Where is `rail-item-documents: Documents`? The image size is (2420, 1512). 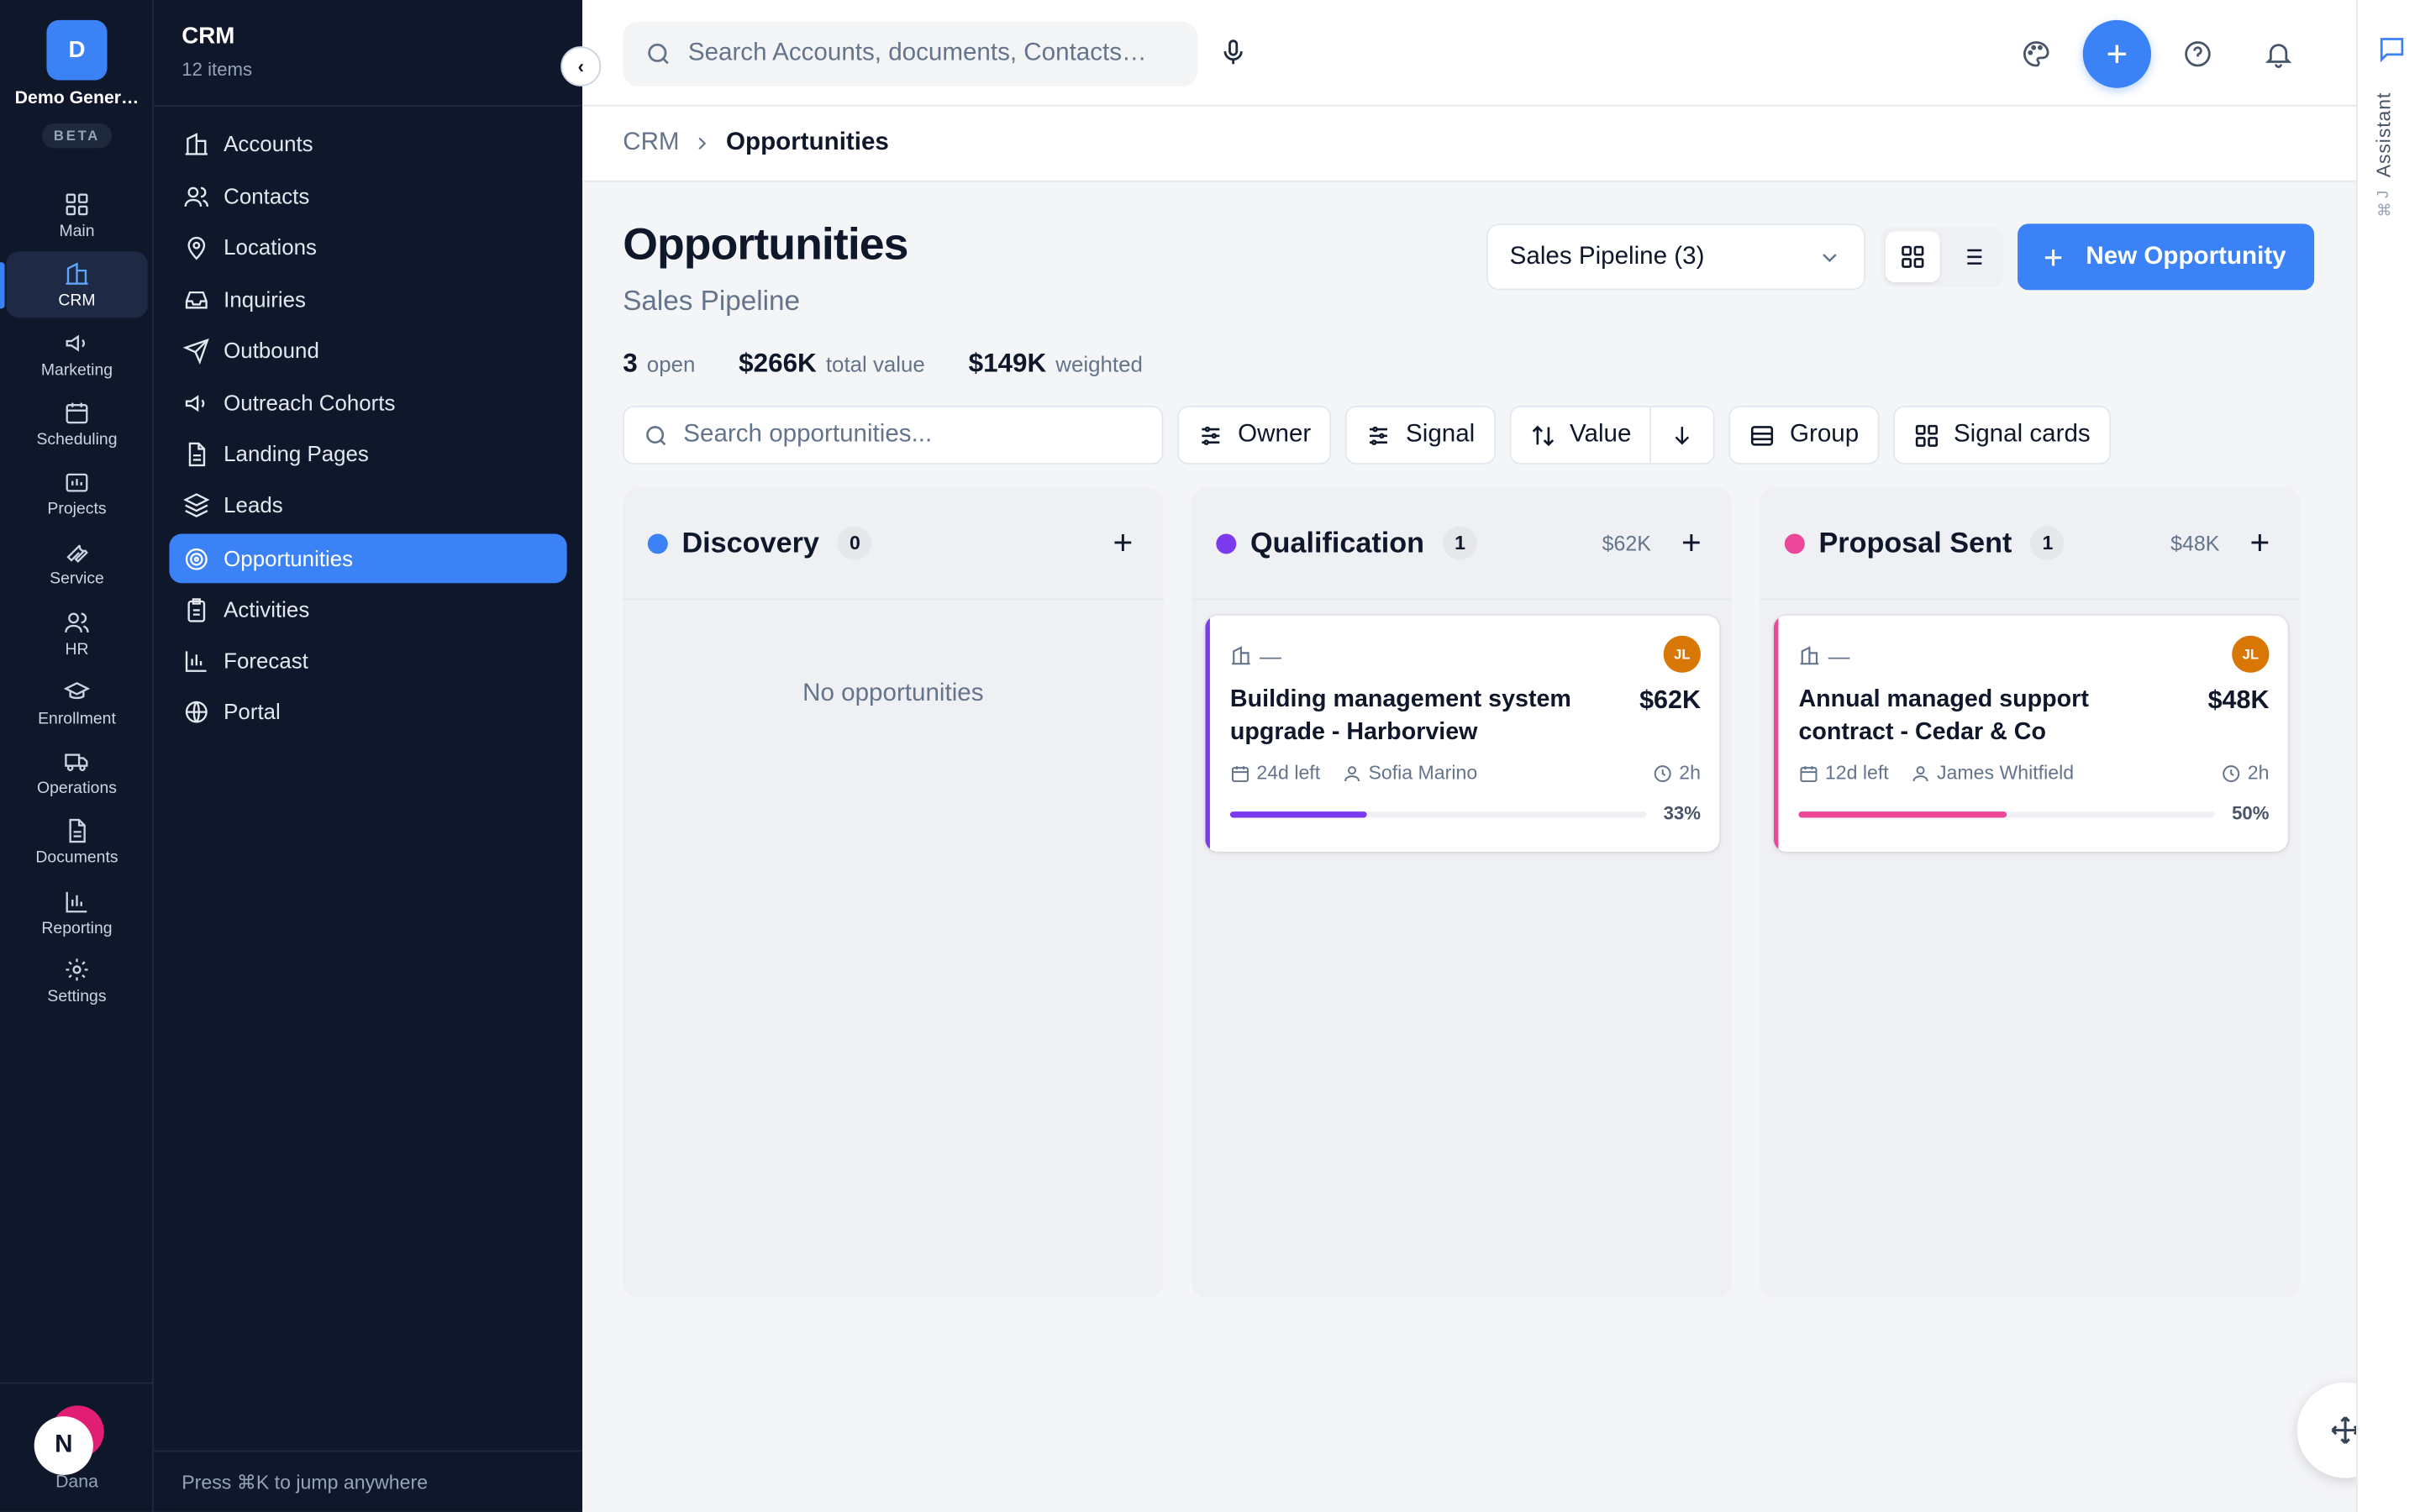
rail-item-documents: Documents is located at coordinates (77, 841).